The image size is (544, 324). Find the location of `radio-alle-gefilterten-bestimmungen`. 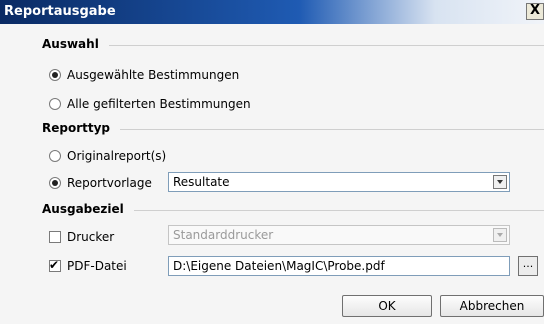

radio-alle-gefilterten-bestimmungen is located at coordinates (55, 104).